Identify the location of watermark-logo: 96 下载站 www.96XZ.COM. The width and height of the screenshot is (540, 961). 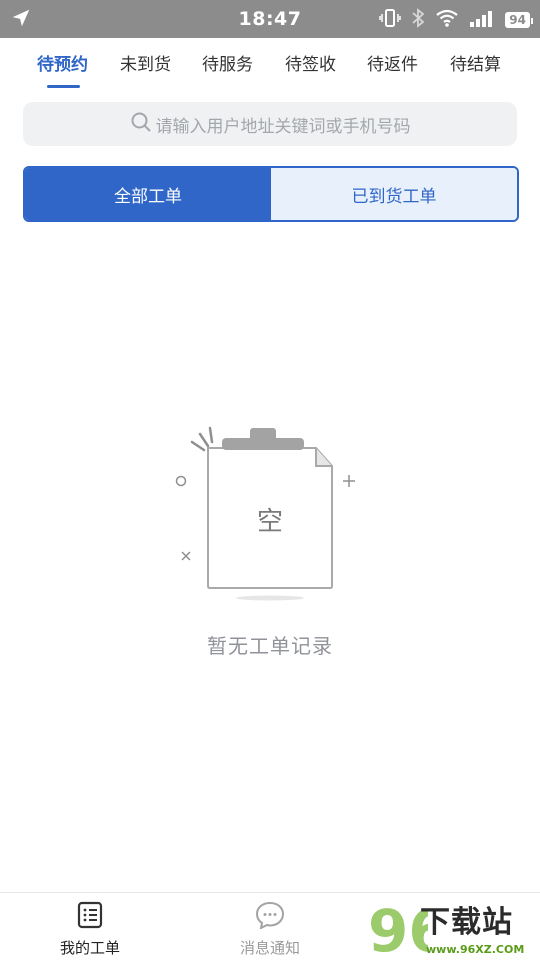
(453, 927).